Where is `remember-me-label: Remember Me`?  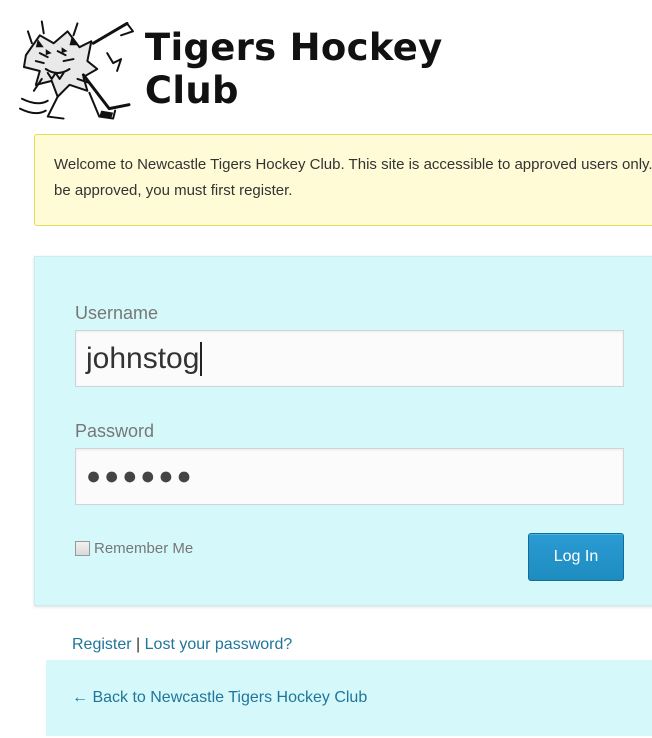
remember-me-label: Remember Me is located at coordinates (144, 548).